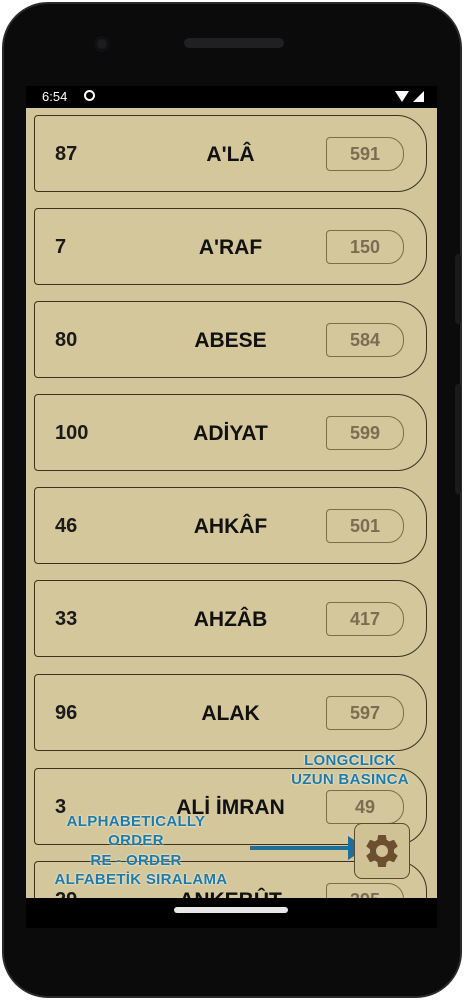 The height and width of the screenshot is (1000, 467). What do you see at coordinates (458, 289) in the screenshot?
I see `power-button` at bounding box center [458, 289].